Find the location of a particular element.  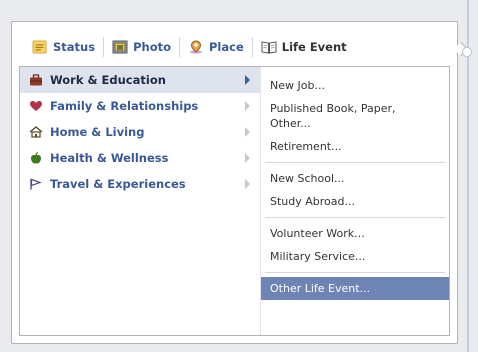

life-event-icon is located at coordinates (269, 47).